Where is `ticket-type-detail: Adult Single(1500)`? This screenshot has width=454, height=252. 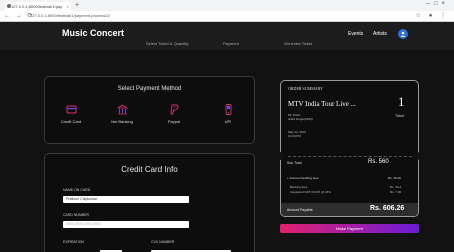 ticket-type-detail: Adult Single(1500) is located at coordinates (300, 119).